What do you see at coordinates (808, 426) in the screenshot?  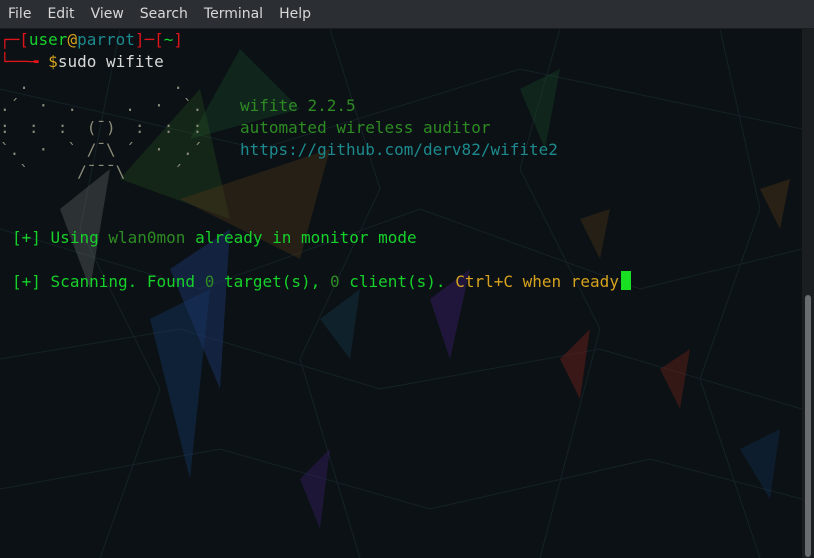 I see `scrollbar-thumb` at bounding box center [808, 426].